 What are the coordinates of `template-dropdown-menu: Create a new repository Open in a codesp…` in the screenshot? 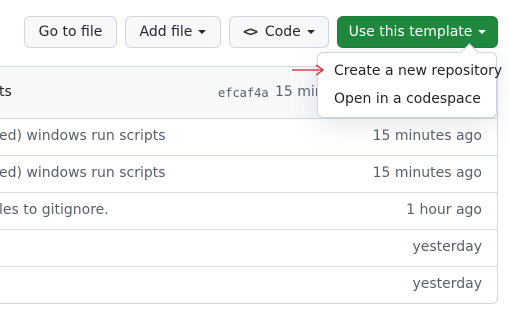 It's located at (409, 85).